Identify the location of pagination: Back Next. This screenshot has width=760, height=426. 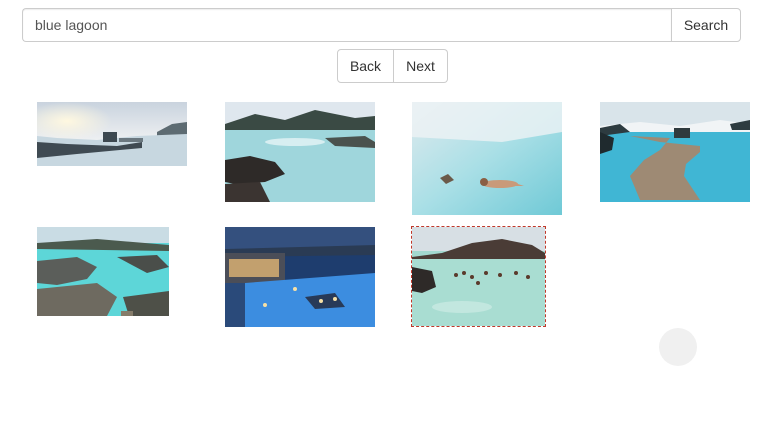
(392, 66).